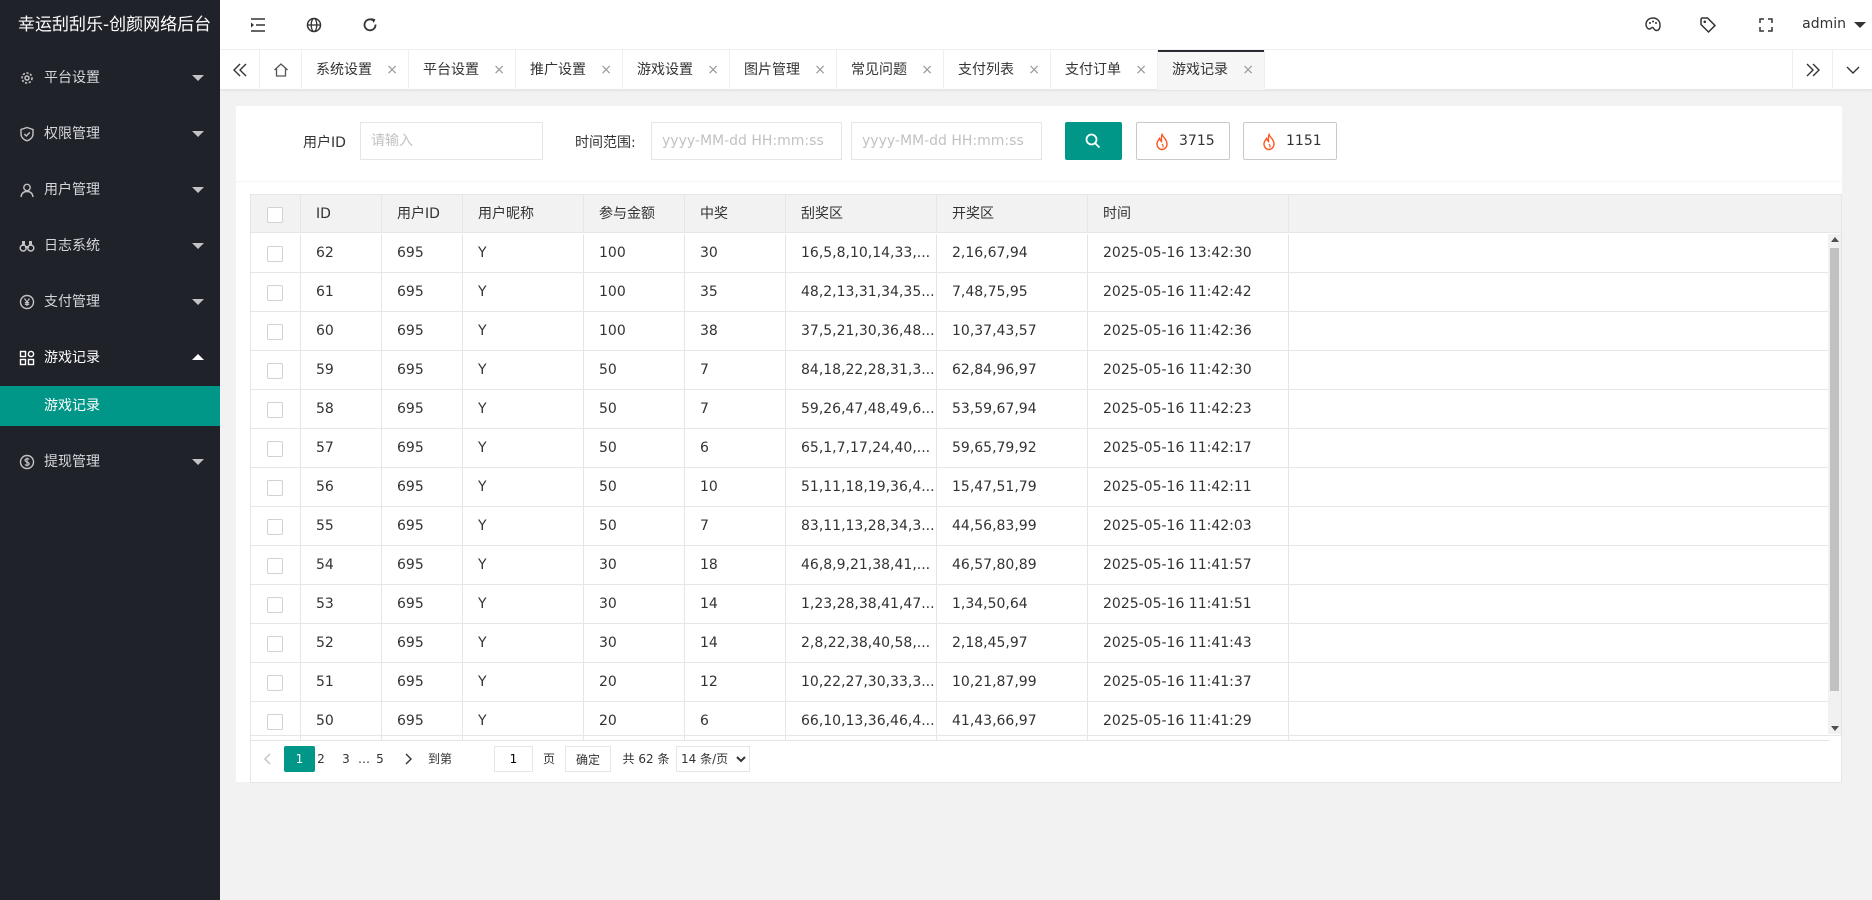  What do you see at coordinates (569, 70) in the screenshot?
I see `tab-promotion-settings: 推广设置 ×` at bounding box center [569, 70].